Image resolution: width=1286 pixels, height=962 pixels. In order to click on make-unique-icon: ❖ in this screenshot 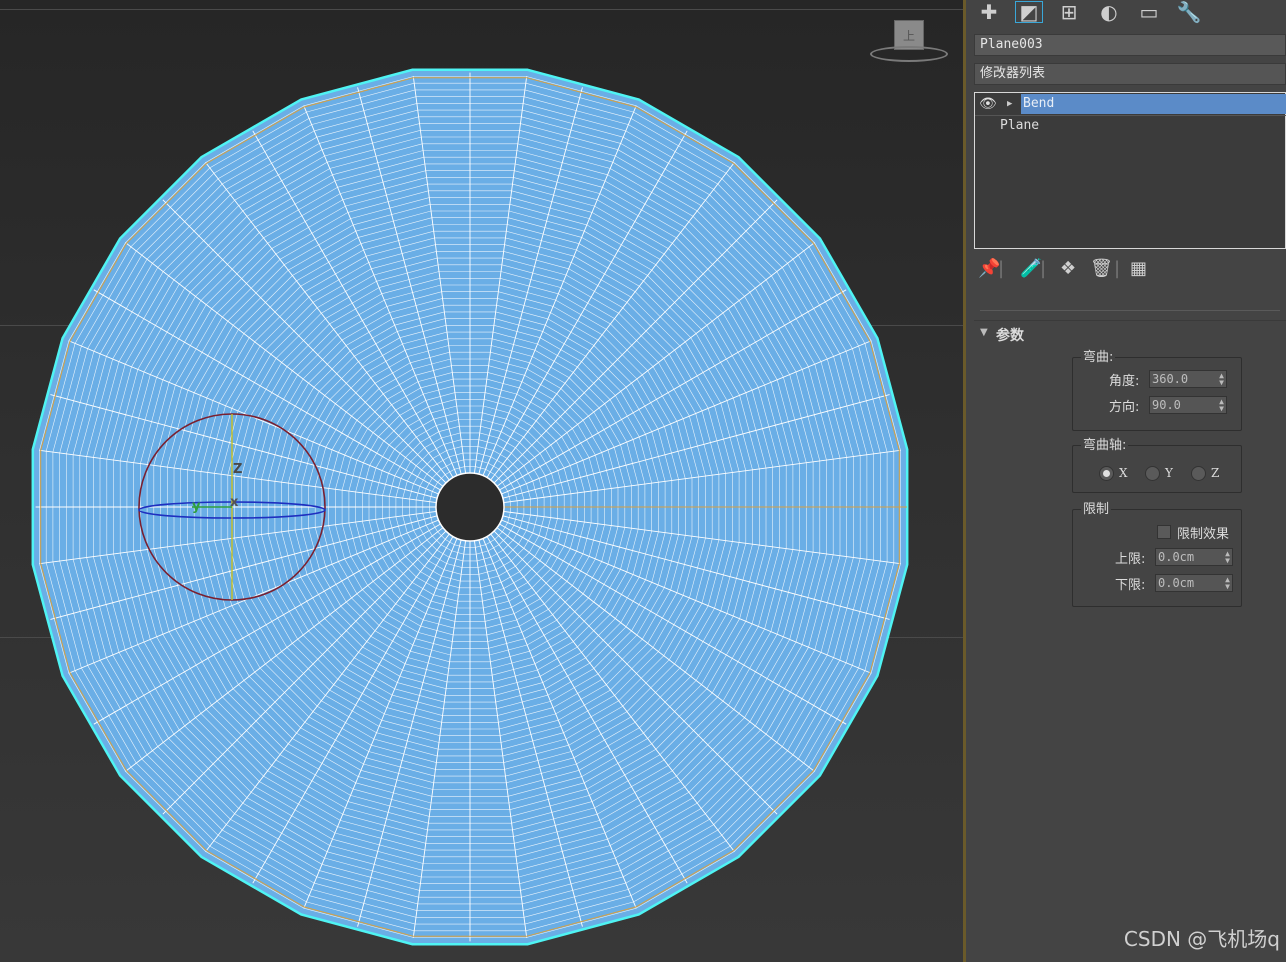, I will do `click(1068, 268)`.